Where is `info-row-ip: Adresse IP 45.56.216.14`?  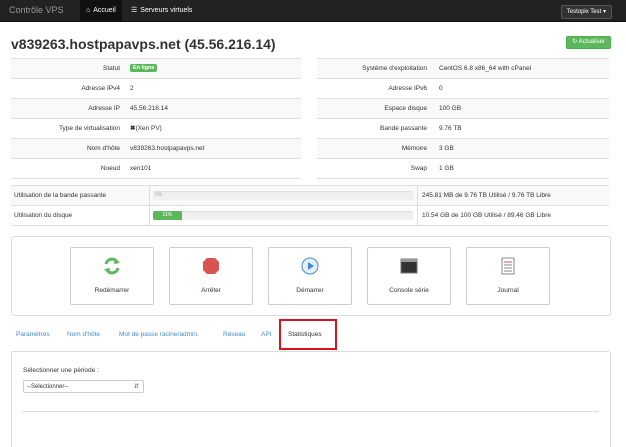
info-row-ip: Adresse IP 45.56.216.14 is located at coordinates (156, 109).